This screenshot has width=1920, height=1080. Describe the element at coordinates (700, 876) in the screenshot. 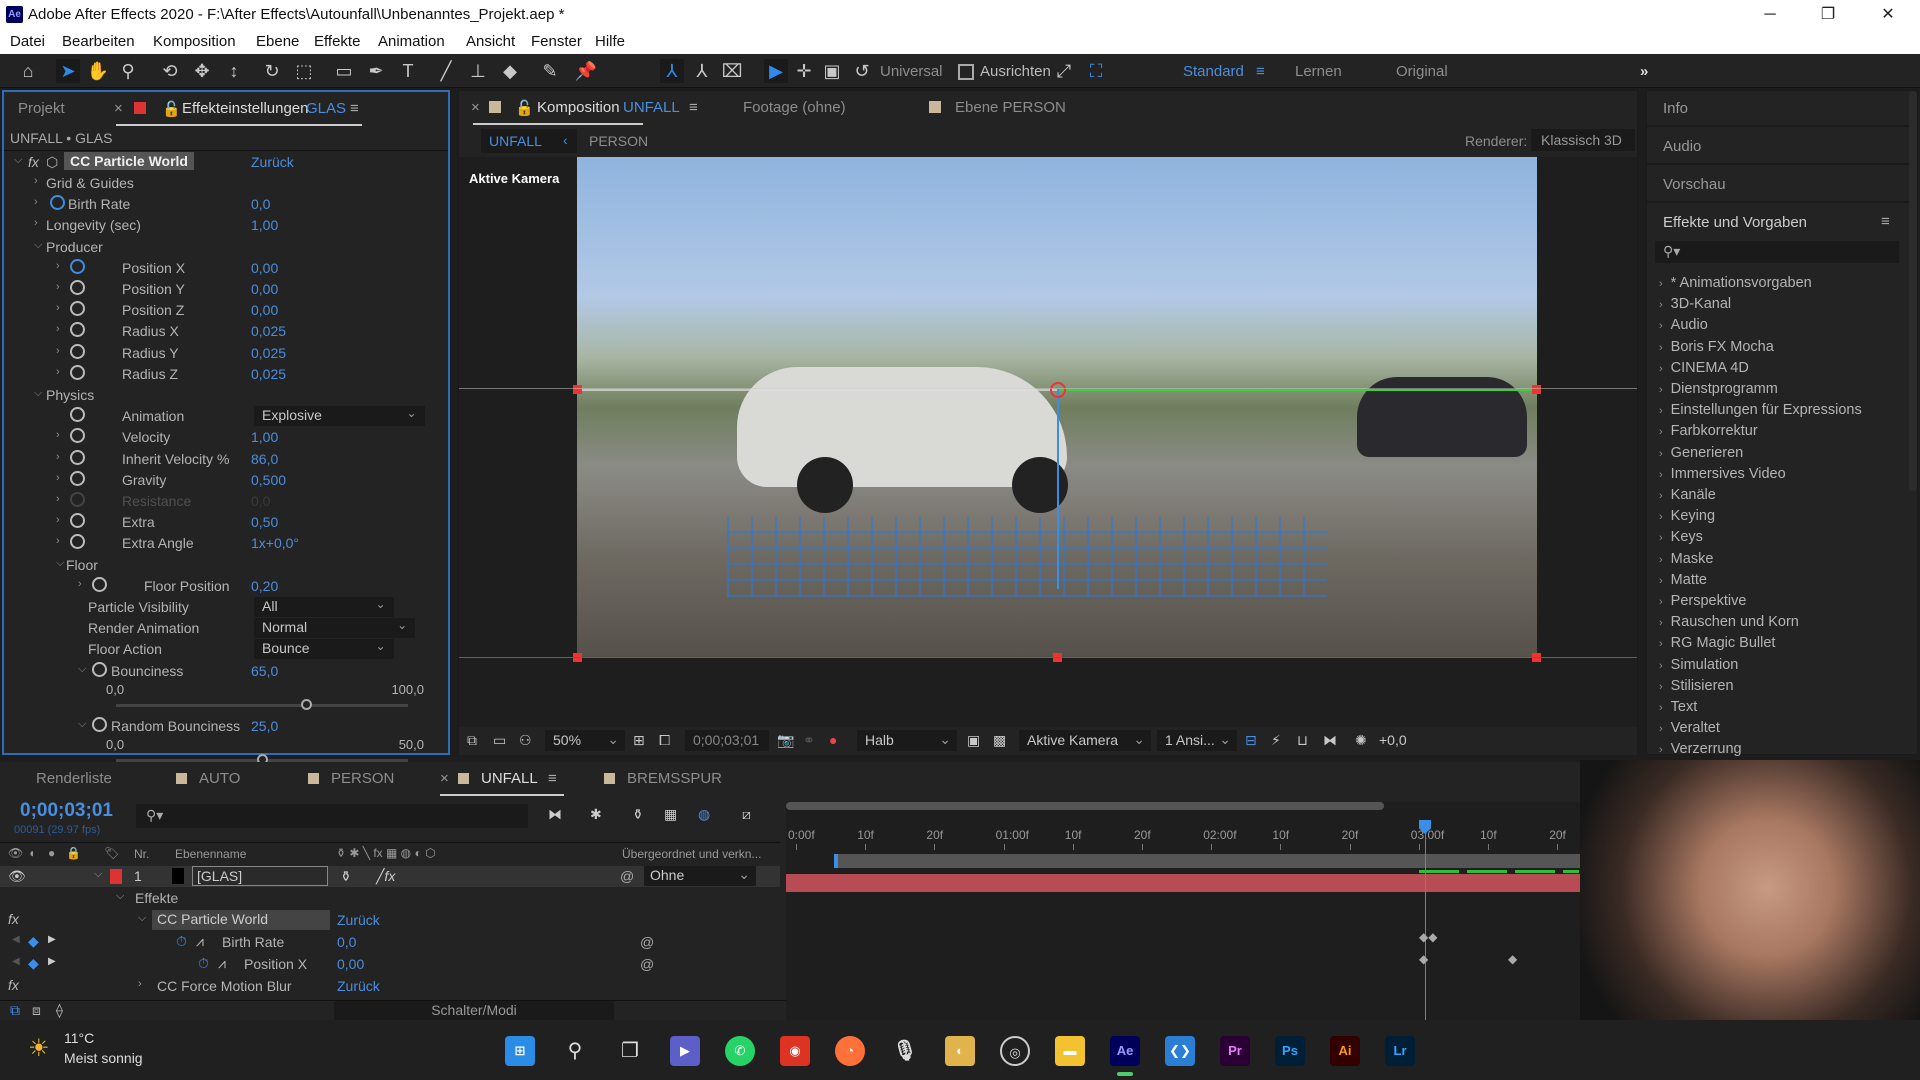

I see `parent-dropdown: Ohne ⌄` at that location.